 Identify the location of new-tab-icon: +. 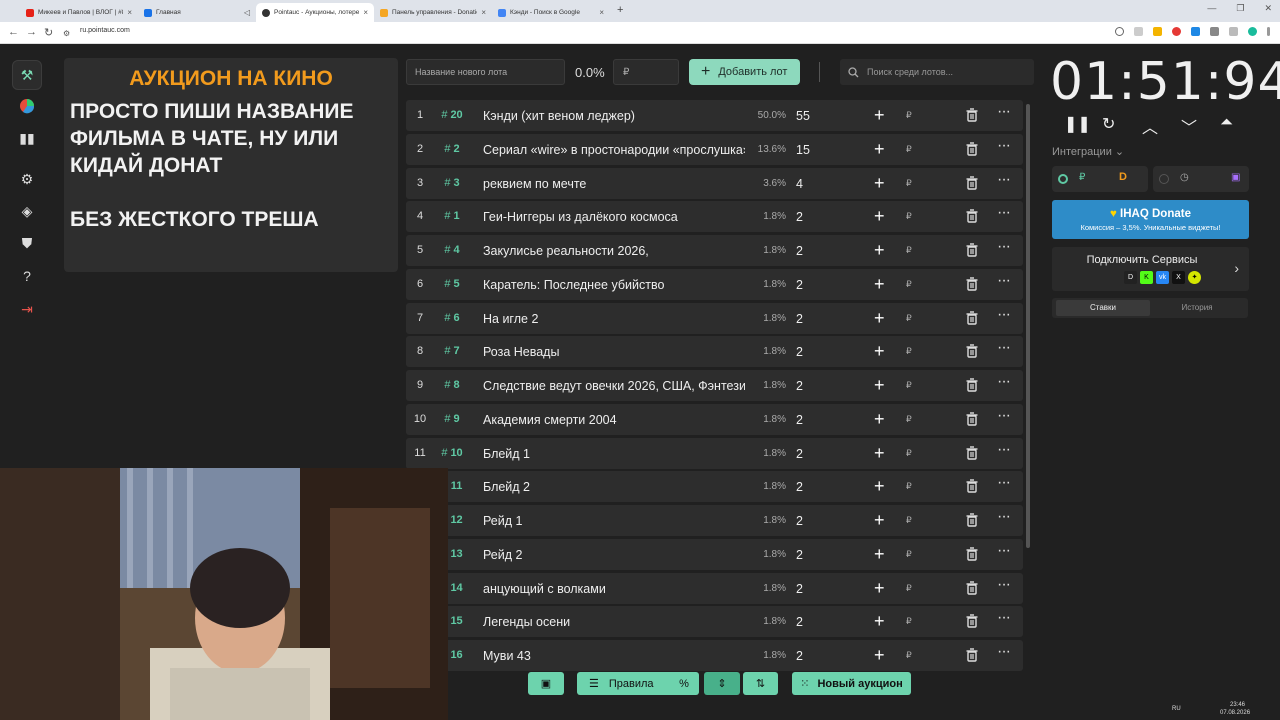
(620, 10).